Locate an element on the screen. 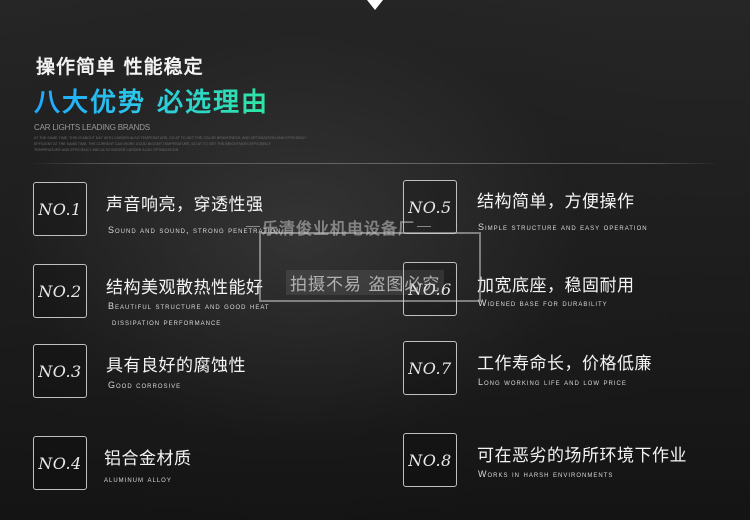 The width and height of the screenshot is (750, 520). feature-sub-3: Good corrosive is located at coordinates (145, 385).